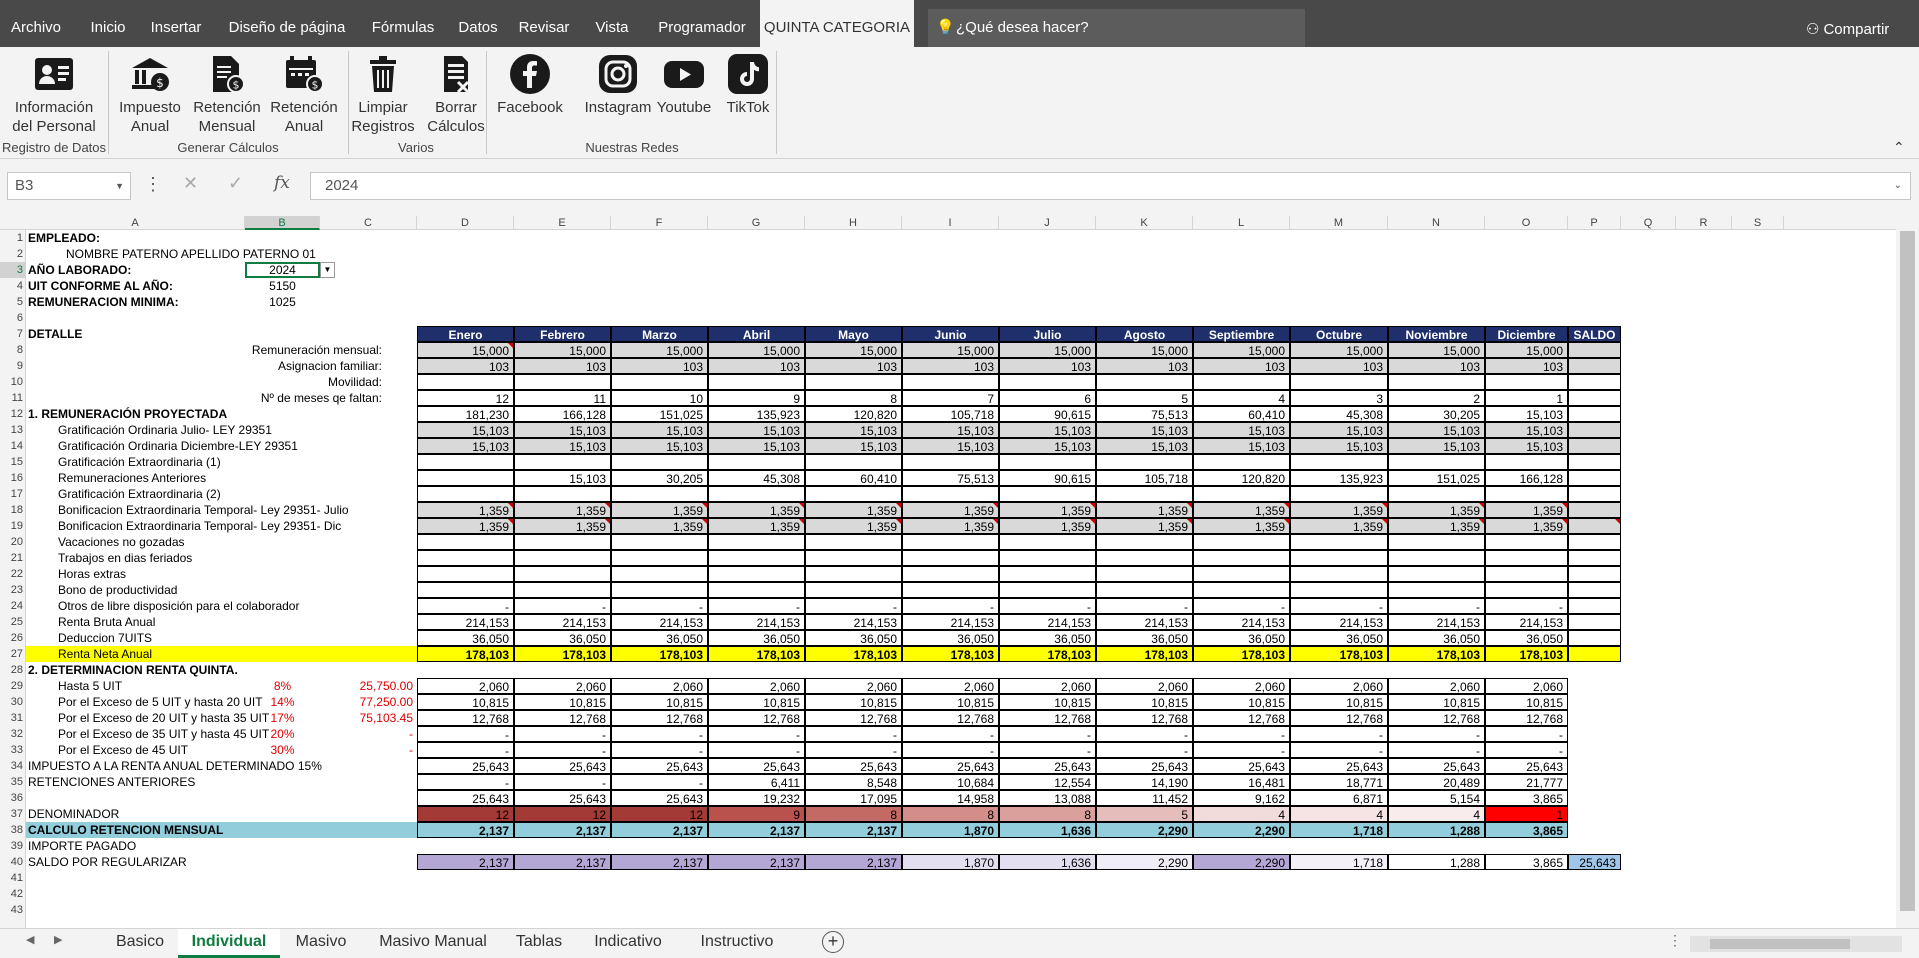 This screenshot has width=1919, height=958. What do you see at coordinates (13, 846) in the screenshot?
I see `row-header-39: 39` at bounding box center [13, 846].